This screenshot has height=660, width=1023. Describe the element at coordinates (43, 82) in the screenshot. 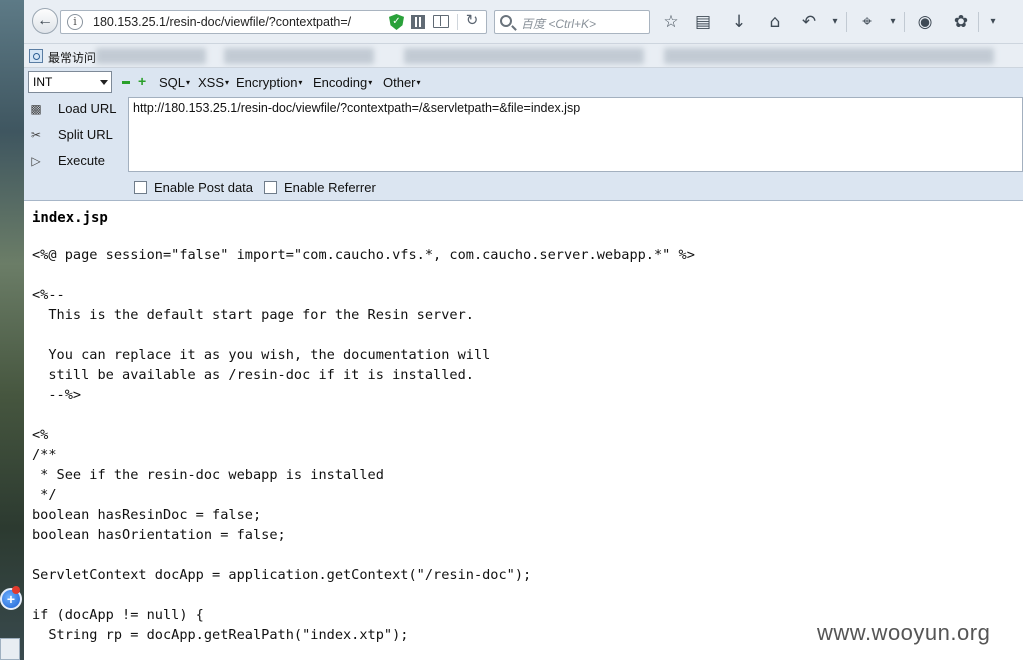

I see `hackbar-select-value: INT` at that location.